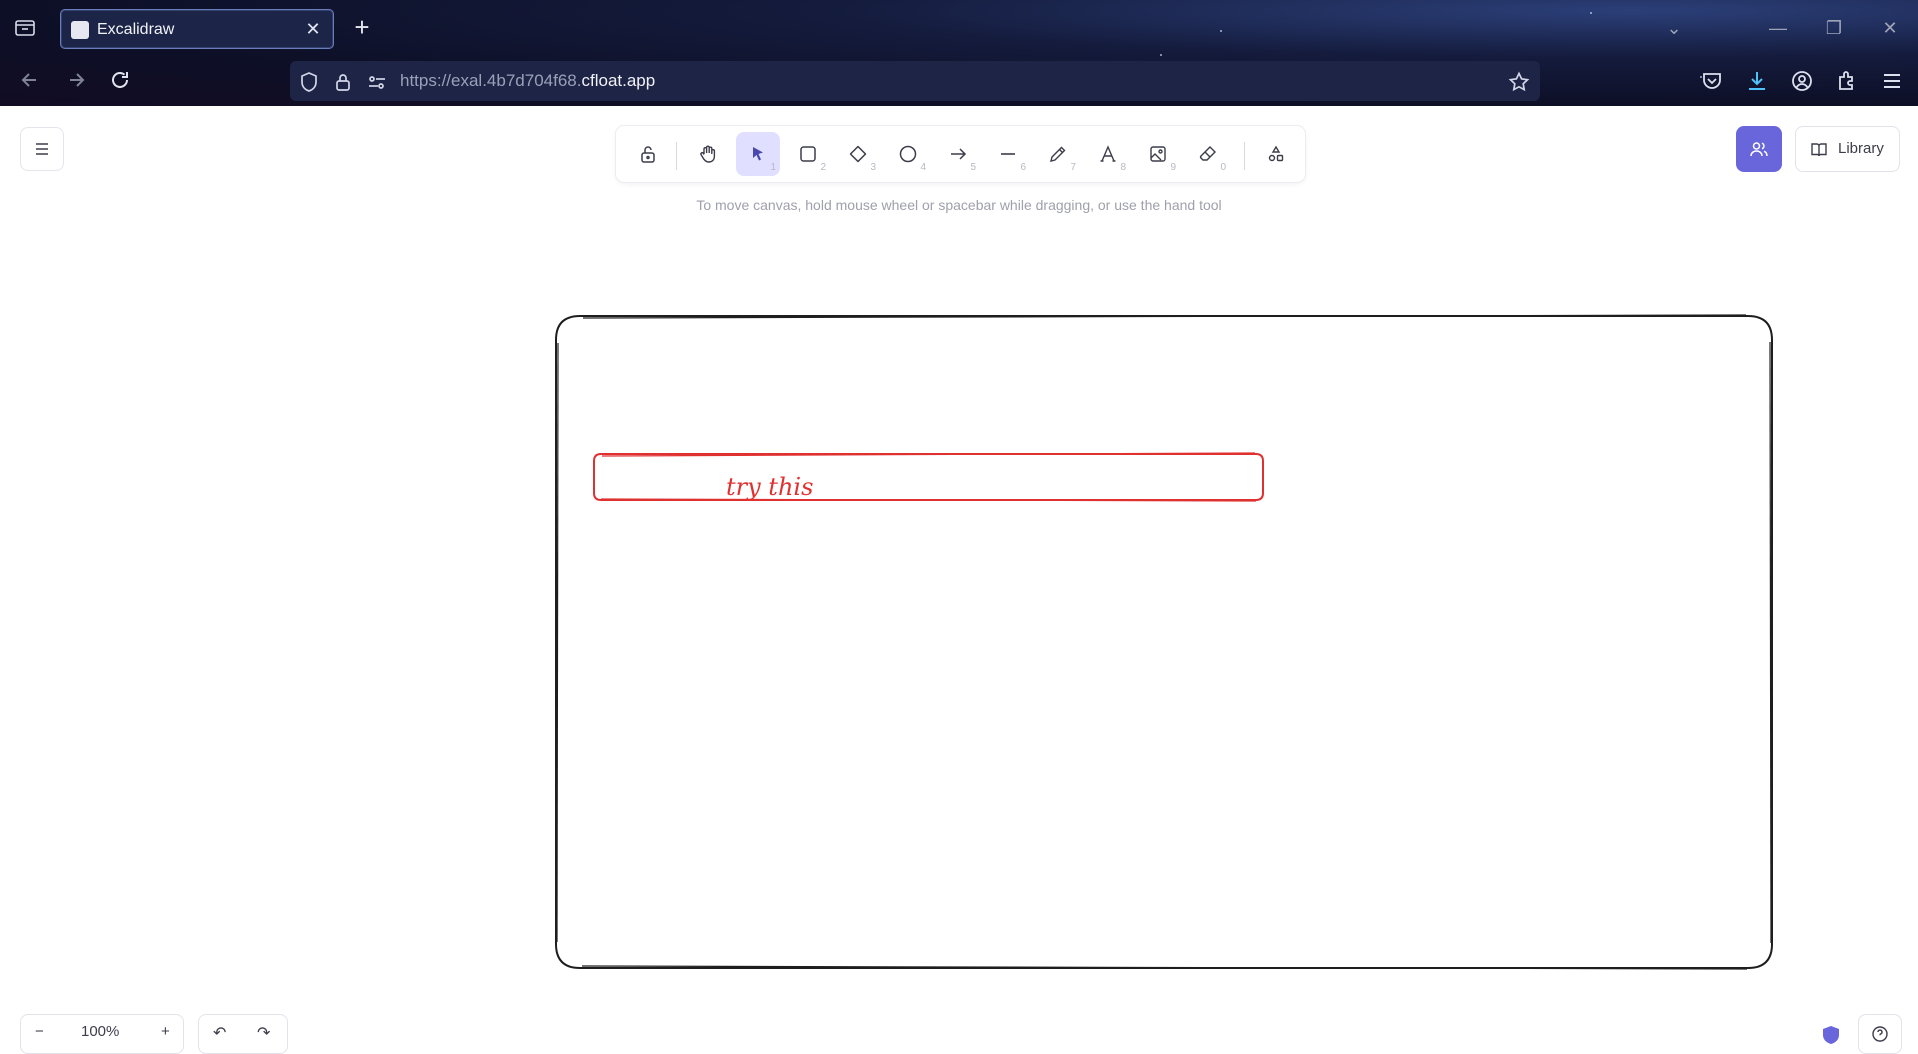 Image resolution: width=1918 pixels, height=1054 pixels. I want to click on account-icon, so click(1802, 81).